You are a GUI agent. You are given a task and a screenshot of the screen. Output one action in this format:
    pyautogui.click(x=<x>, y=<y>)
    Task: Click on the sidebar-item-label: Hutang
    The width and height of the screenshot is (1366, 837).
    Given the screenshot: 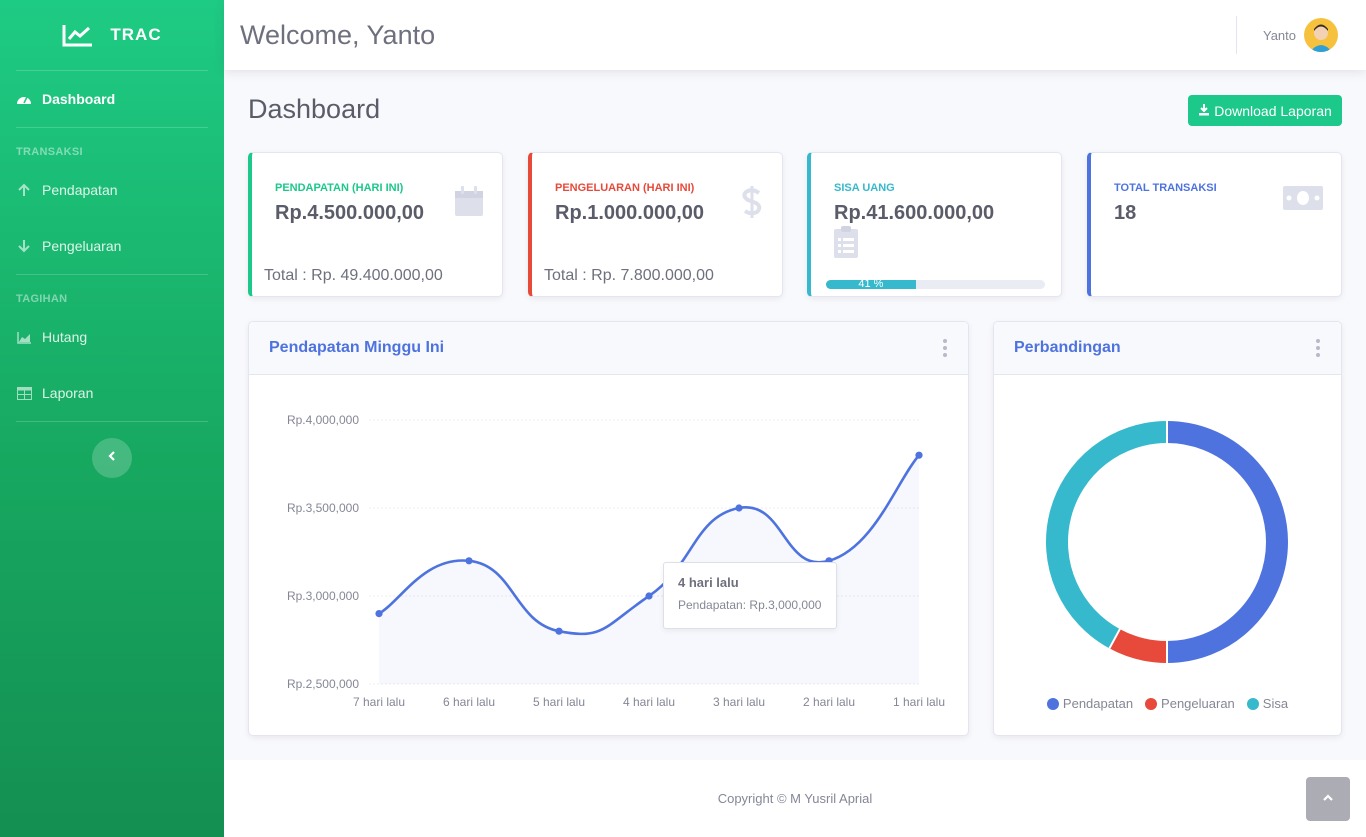 What is the action you would take?
    pyautogui.click(x=65, y=337)
    